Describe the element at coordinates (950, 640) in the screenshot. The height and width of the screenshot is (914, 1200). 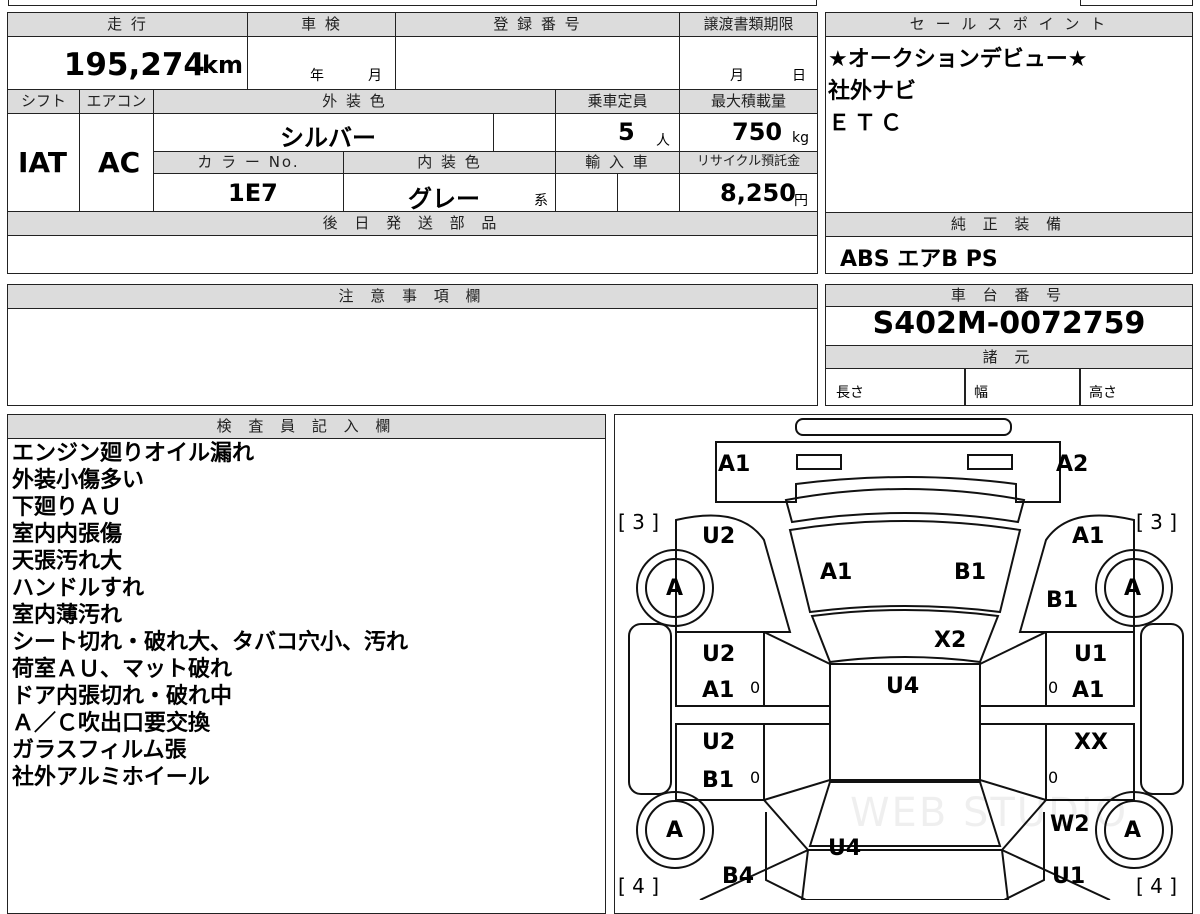
I see `diagram-windshield: X2` at that location.